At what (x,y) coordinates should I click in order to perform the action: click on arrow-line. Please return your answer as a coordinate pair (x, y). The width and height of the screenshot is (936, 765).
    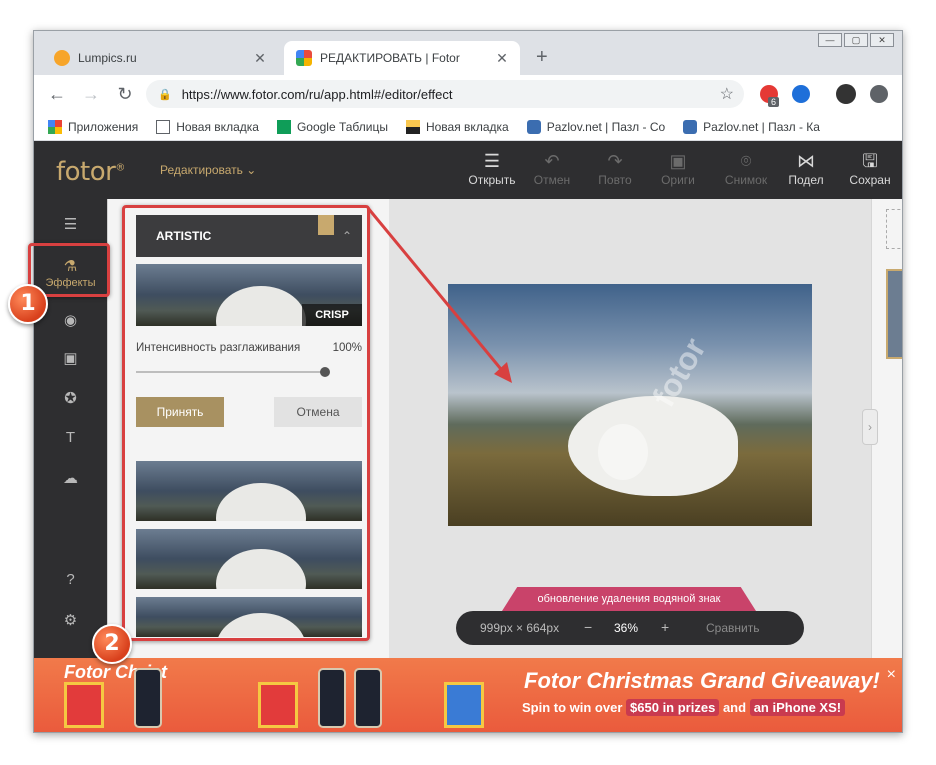
    Looking at the image, I should click on (436, 291).